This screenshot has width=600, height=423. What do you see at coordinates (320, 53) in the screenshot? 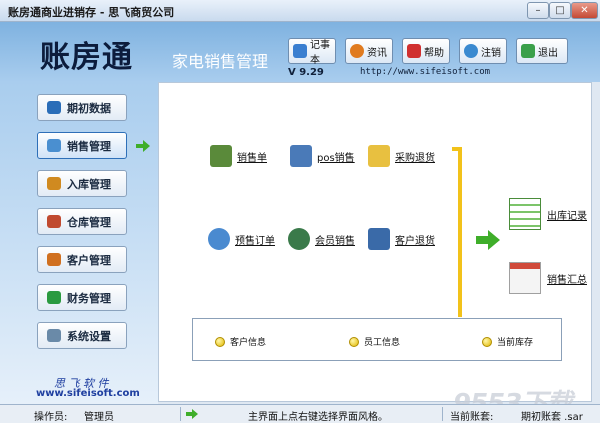
I see `notepad-button-label: 记事本` at bounding box center [320, 53].